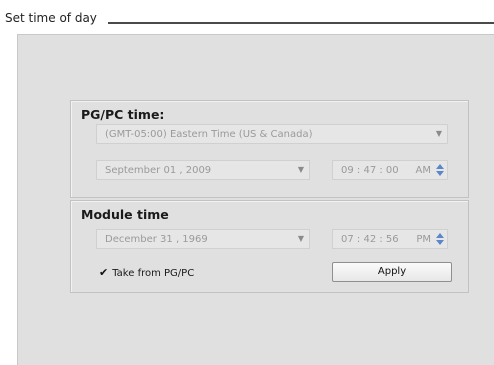  I want to click on take-from-pgpc-checkbox: ✔ Take from PG/PC, so click(146, 272).